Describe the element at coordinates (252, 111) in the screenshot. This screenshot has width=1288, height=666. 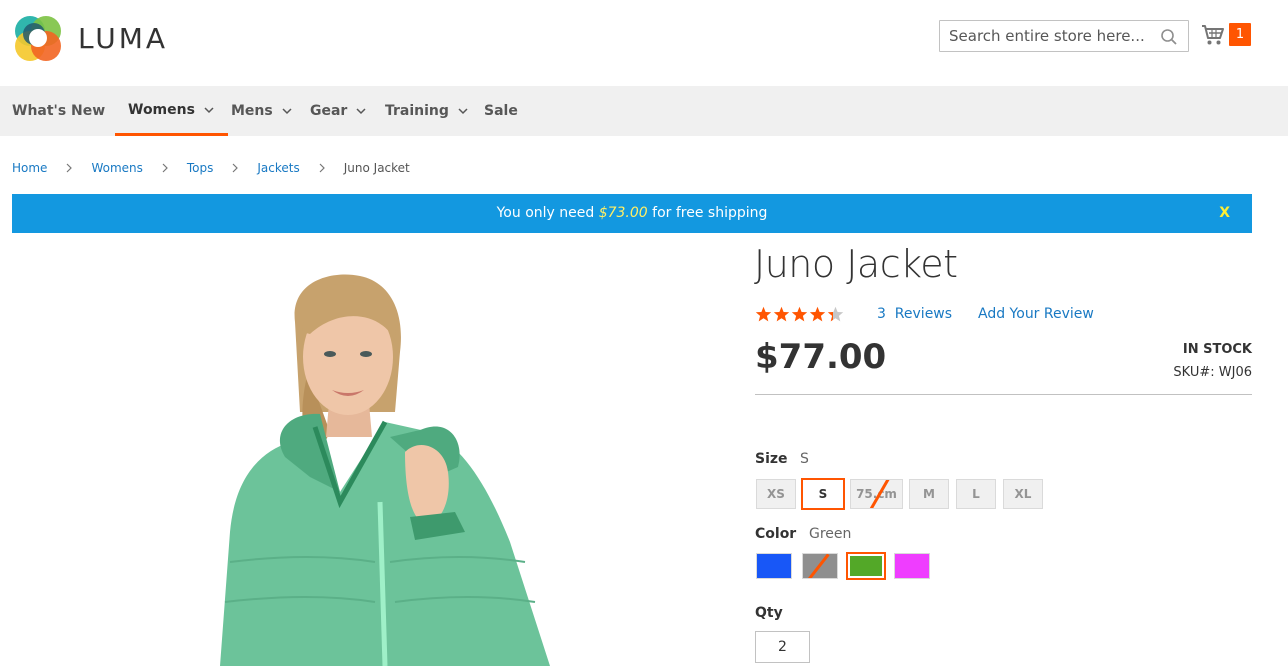
I see `nav-item-label: Mens` at that location.